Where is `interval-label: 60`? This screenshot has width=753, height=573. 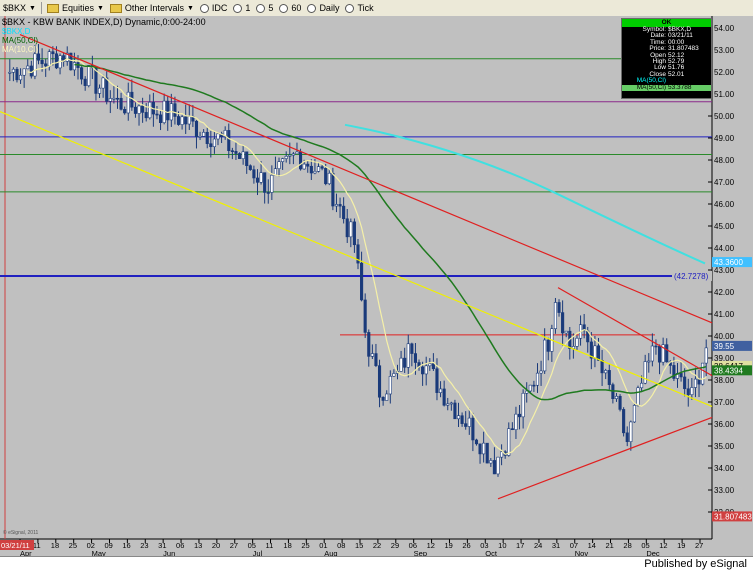
interval-label: 60 is located at coordinates (296, 8).